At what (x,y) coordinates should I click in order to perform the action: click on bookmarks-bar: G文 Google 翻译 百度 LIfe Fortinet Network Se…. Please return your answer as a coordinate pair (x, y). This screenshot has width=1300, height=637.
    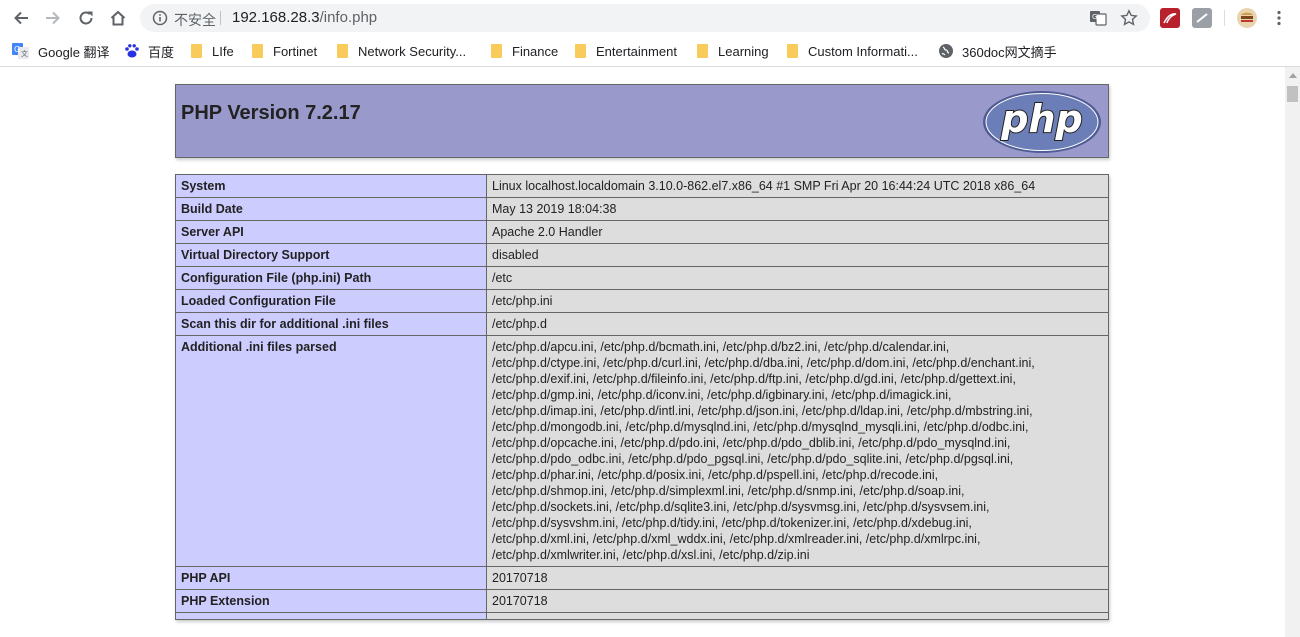
    Looking at the image, I should click on (650, 51).